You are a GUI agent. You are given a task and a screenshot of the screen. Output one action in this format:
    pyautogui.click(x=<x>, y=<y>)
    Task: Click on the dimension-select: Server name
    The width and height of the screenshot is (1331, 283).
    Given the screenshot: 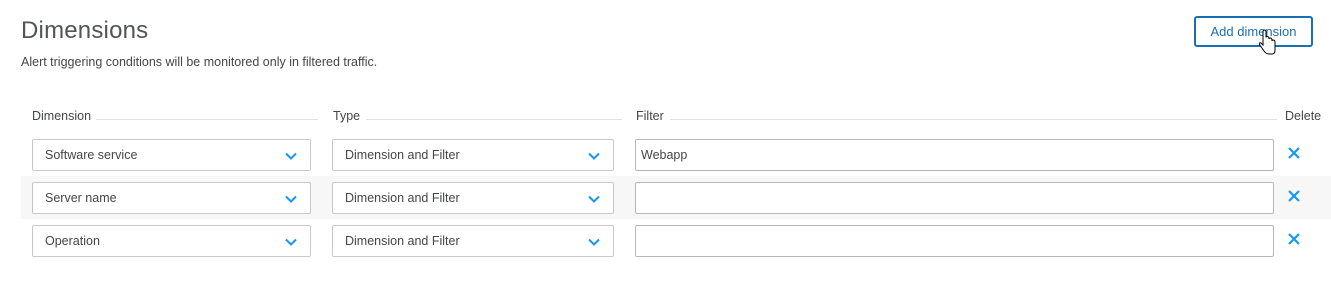 What is the action you would take?
    pyautogui.click(x=171, y=198)
    